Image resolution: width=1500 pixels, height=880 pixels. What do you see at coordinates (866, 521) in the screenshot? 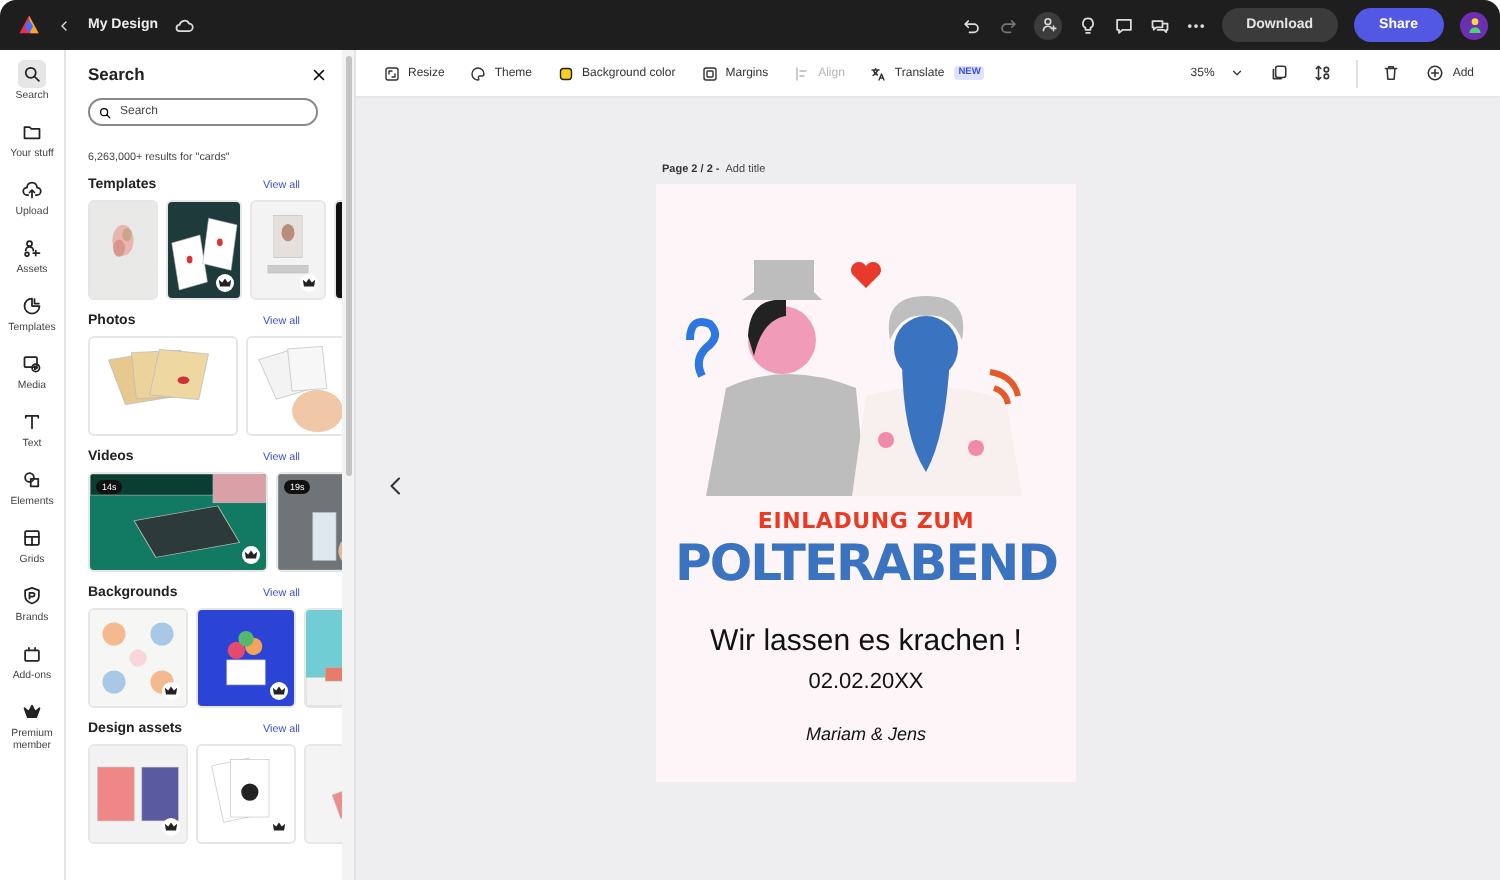
I see `kicker-text: EINLADUNG ZUM` at bounding box center [866, 521].